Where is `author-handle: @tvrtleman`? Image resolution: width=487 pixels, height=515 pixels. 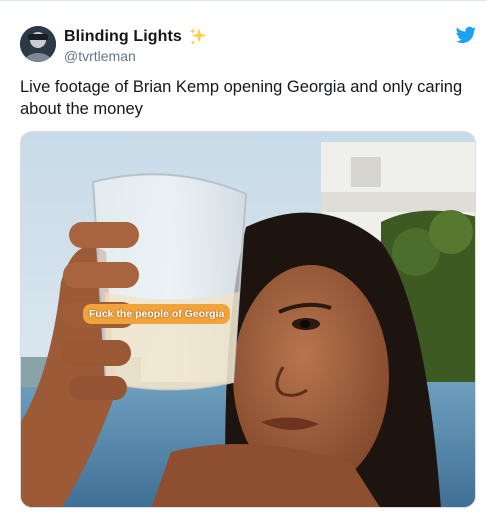 author-handle: @tvrtleman is located at coordinates (100, 56).